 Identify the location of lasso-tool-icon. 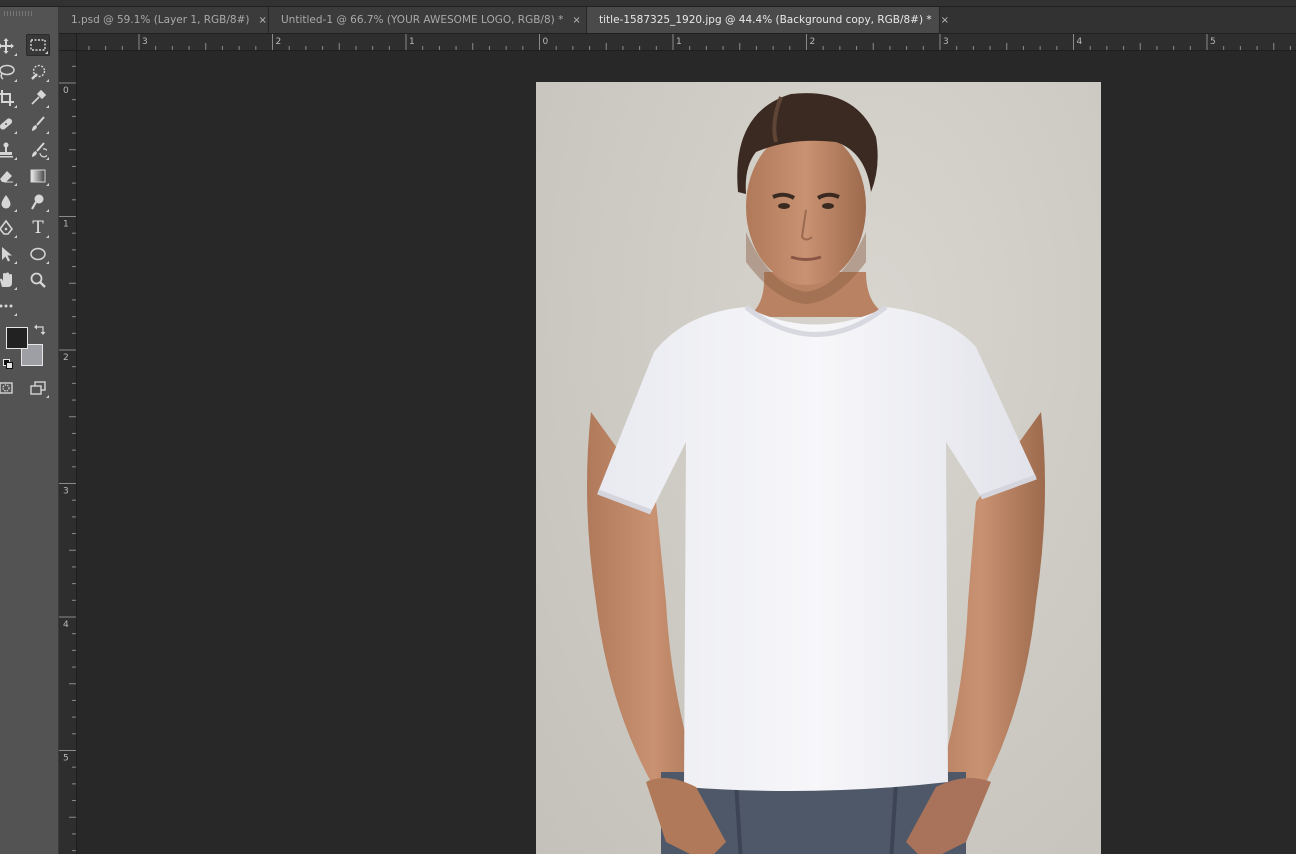
(9, 72).